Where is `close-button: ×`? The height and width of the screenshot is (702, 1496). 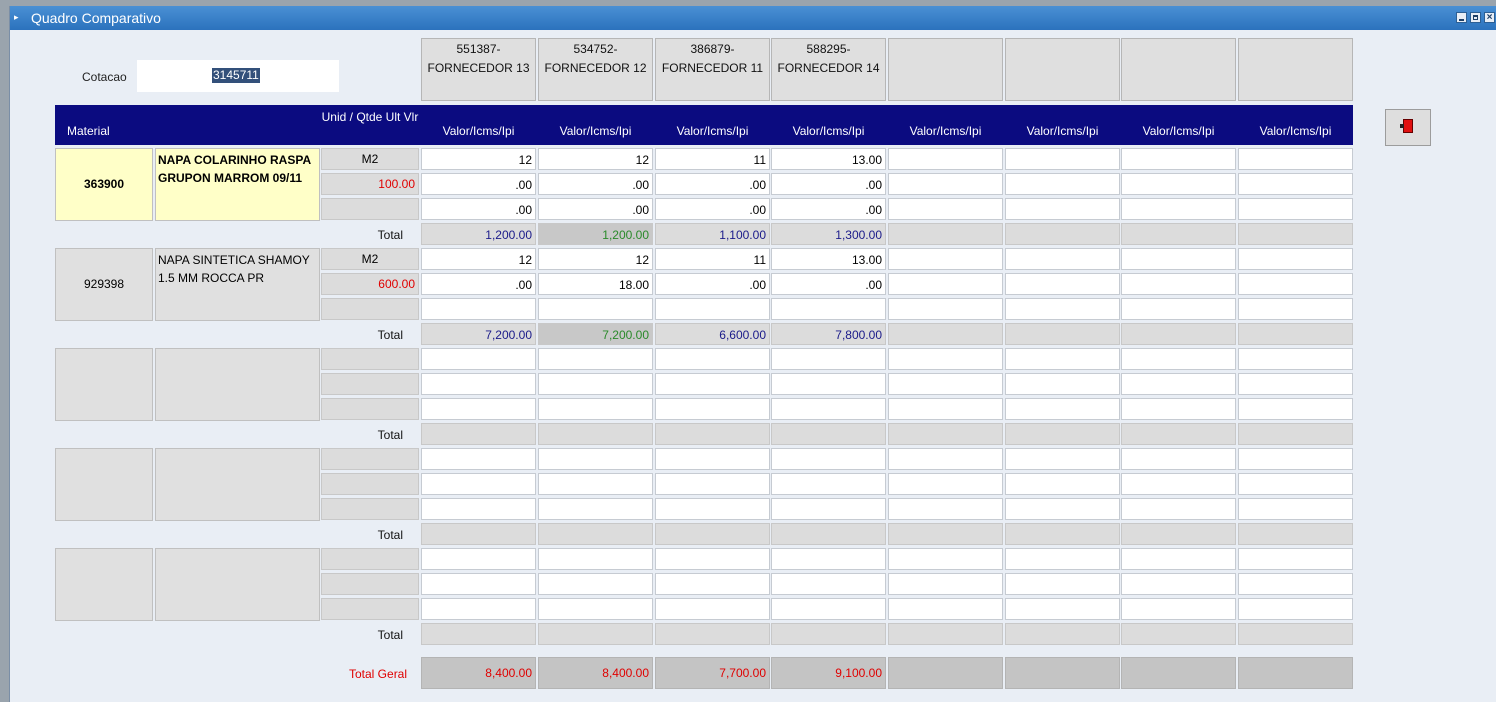
close-button: × is located at coordinates (1489, 17).